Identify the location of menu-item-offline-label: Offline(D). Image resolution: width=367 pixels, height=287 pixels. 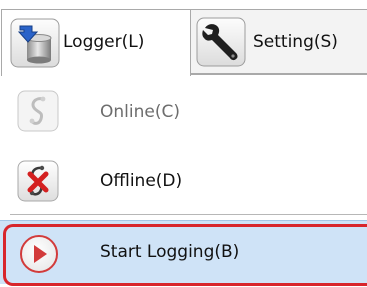
(141, 181).